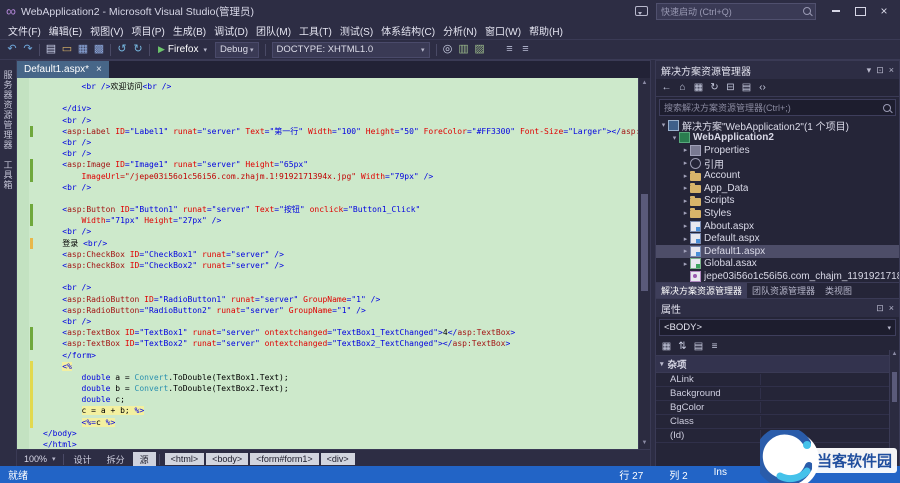  What do you see at coordinates (777, 201) in the screenshot?
I see `tree-item: ▸ Scripts` at bounding box center [777, 201].